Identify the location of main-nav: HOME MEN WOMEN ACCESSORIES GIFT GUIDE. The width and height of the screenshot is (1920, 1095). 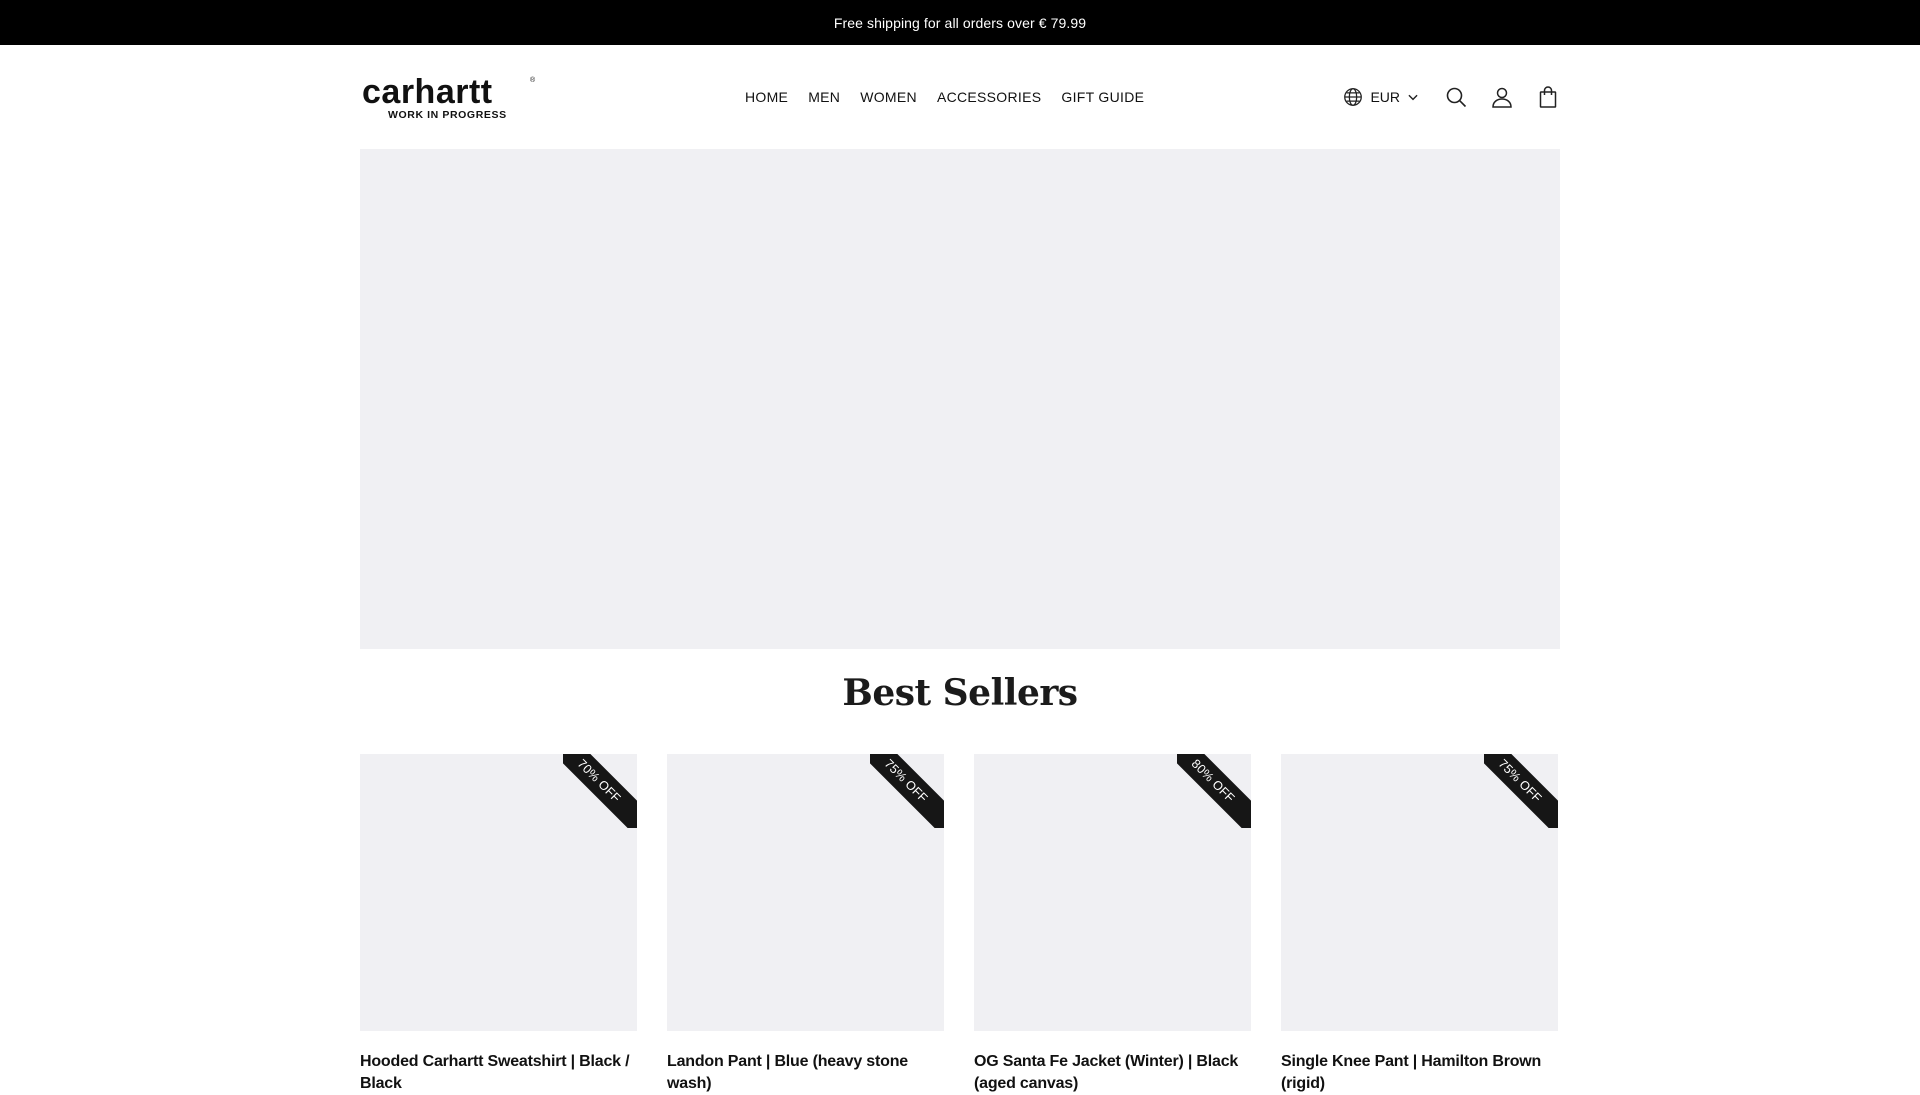
(944, 97).